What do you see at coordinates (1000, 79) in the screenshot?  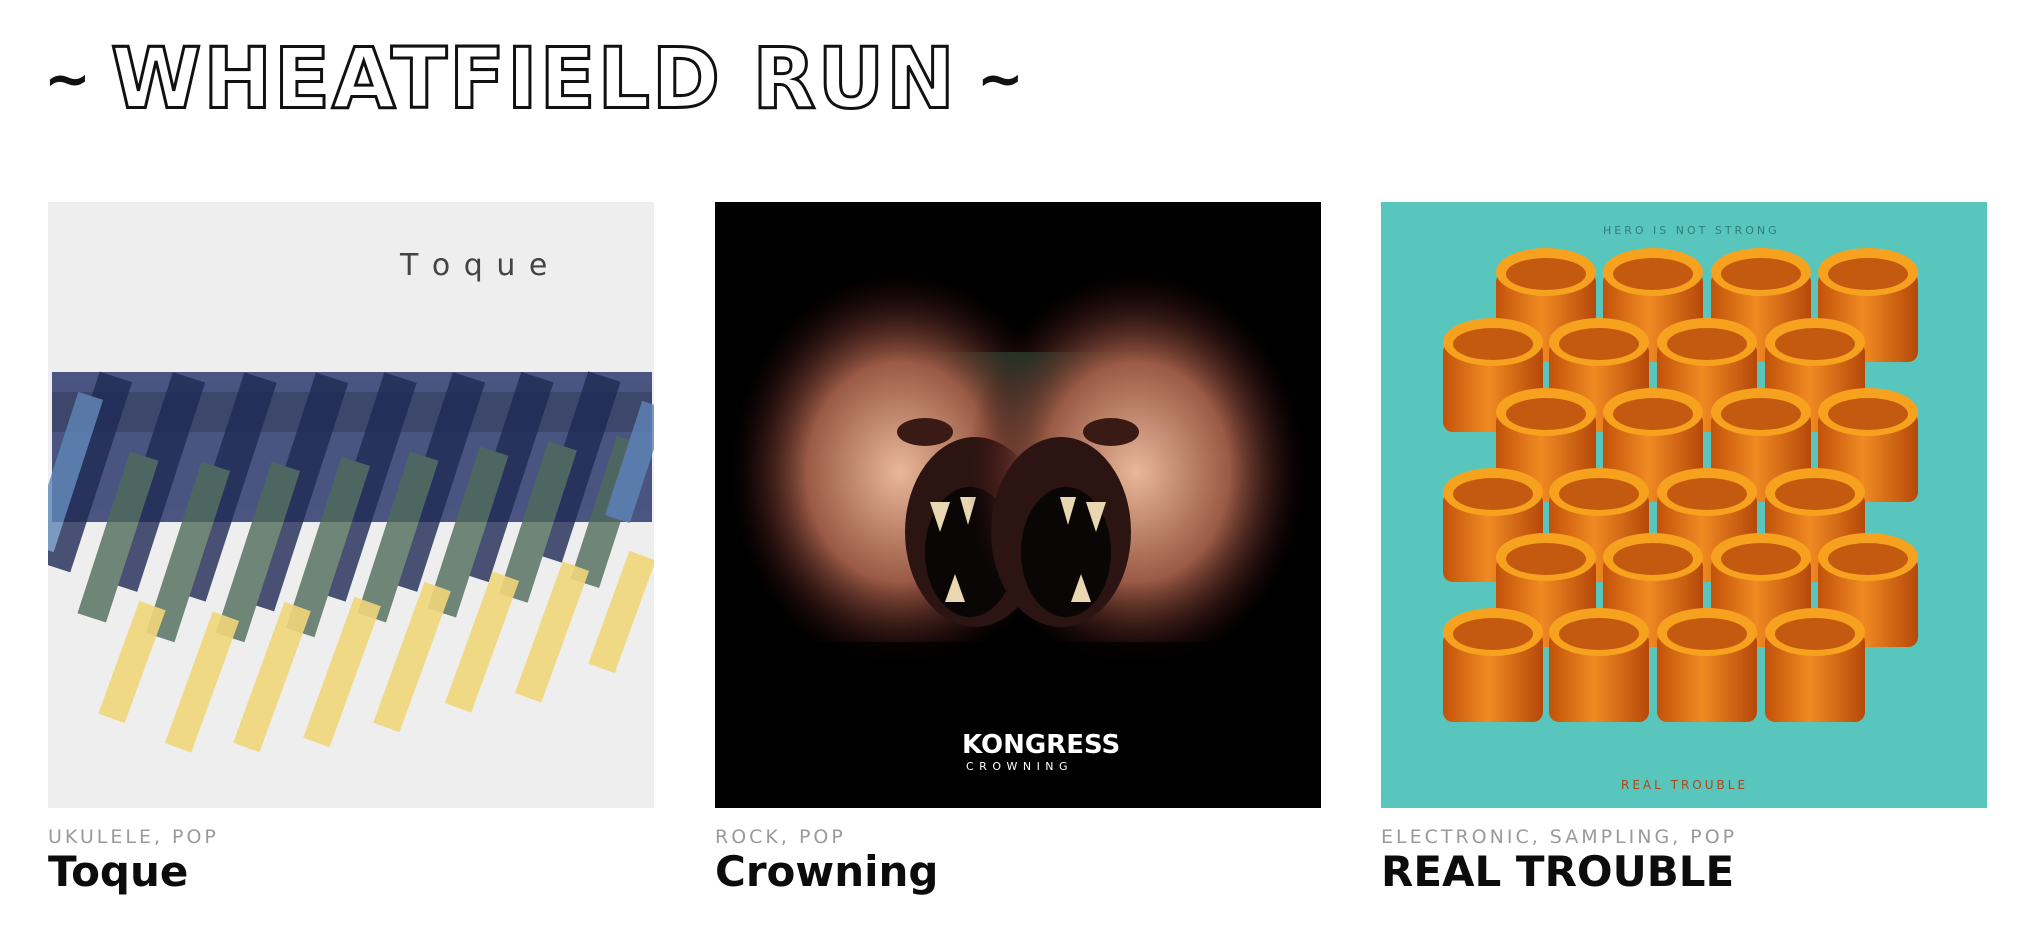 I see `tilde-right: ~` at bounding box center [1000, 79].